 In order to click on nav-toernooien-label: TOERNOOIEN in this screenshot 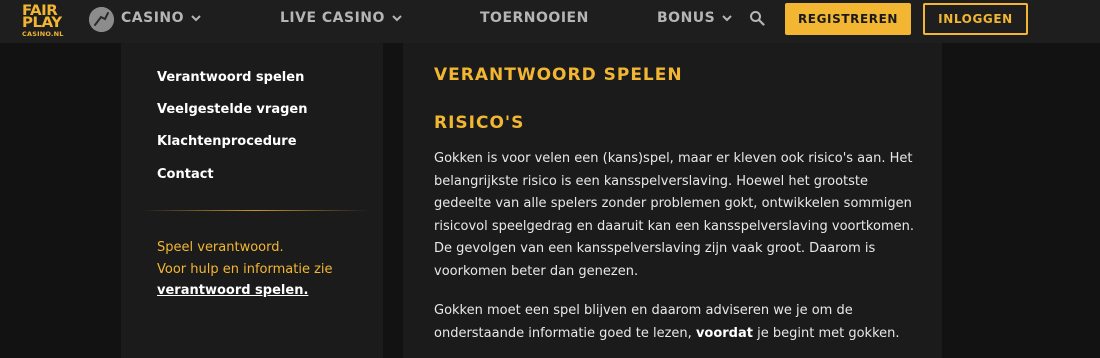, I will do `click(534, 18)`.